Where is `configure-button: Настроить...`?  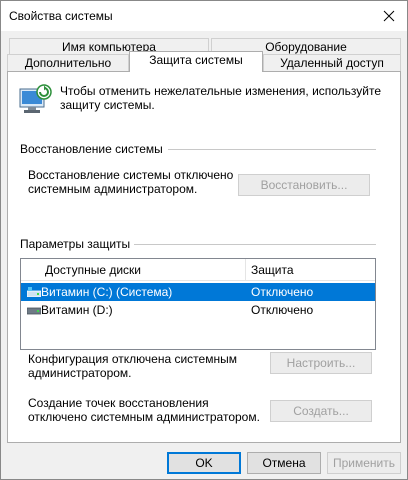 configure-button: Настроить... is located at coordinates (321, 363).